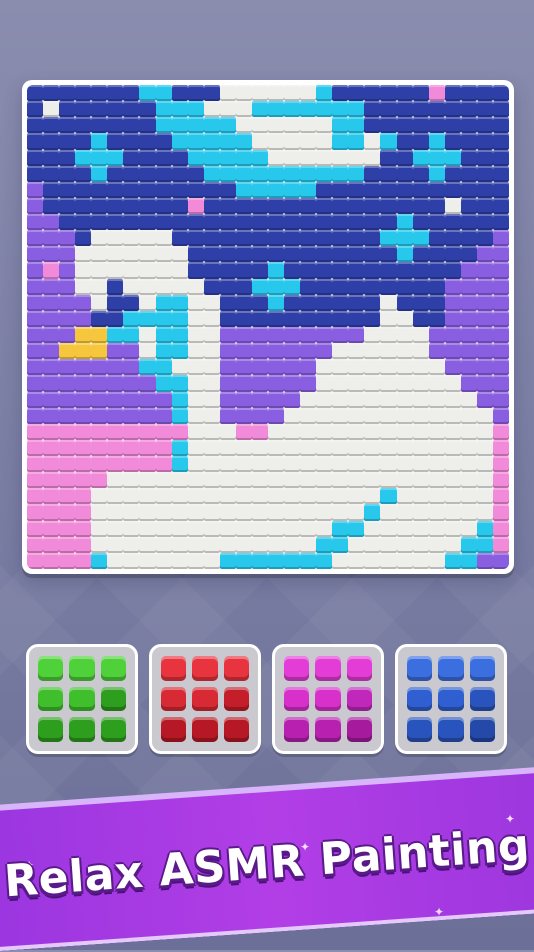 Image resolution: width=534 pixels, height=952 pixels. I want to click on palette-green, so click(82, 699).